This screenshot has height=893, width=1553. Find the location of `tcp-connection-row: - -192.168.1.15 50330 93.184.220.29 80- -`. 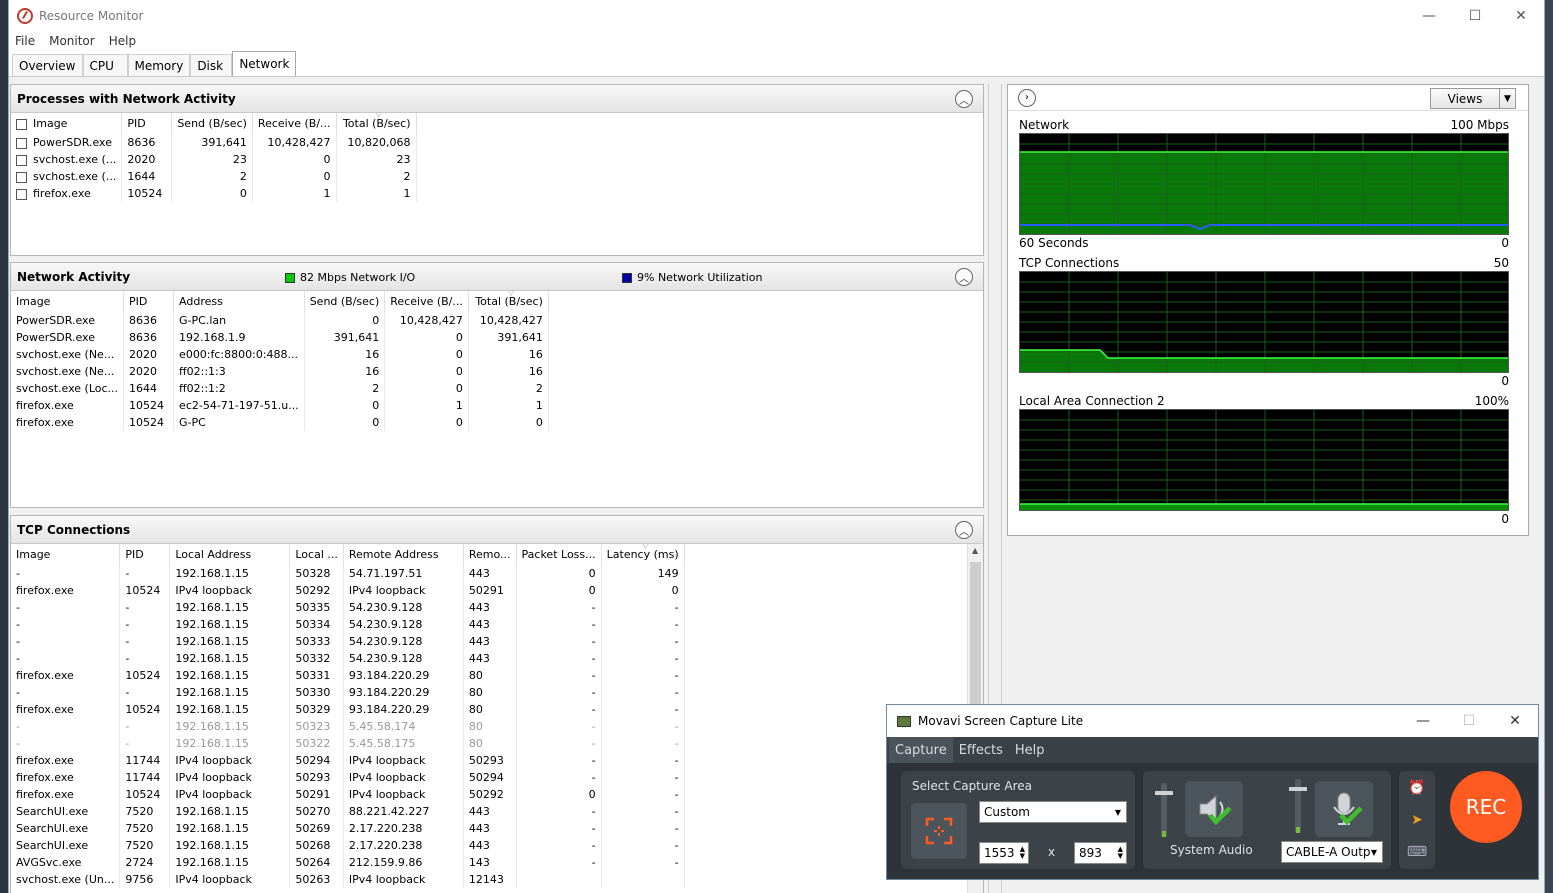

tcp-connection-row: - -192.168.1.15 50330 93.184.220.29 80- - is located at coordinates (348, 692).